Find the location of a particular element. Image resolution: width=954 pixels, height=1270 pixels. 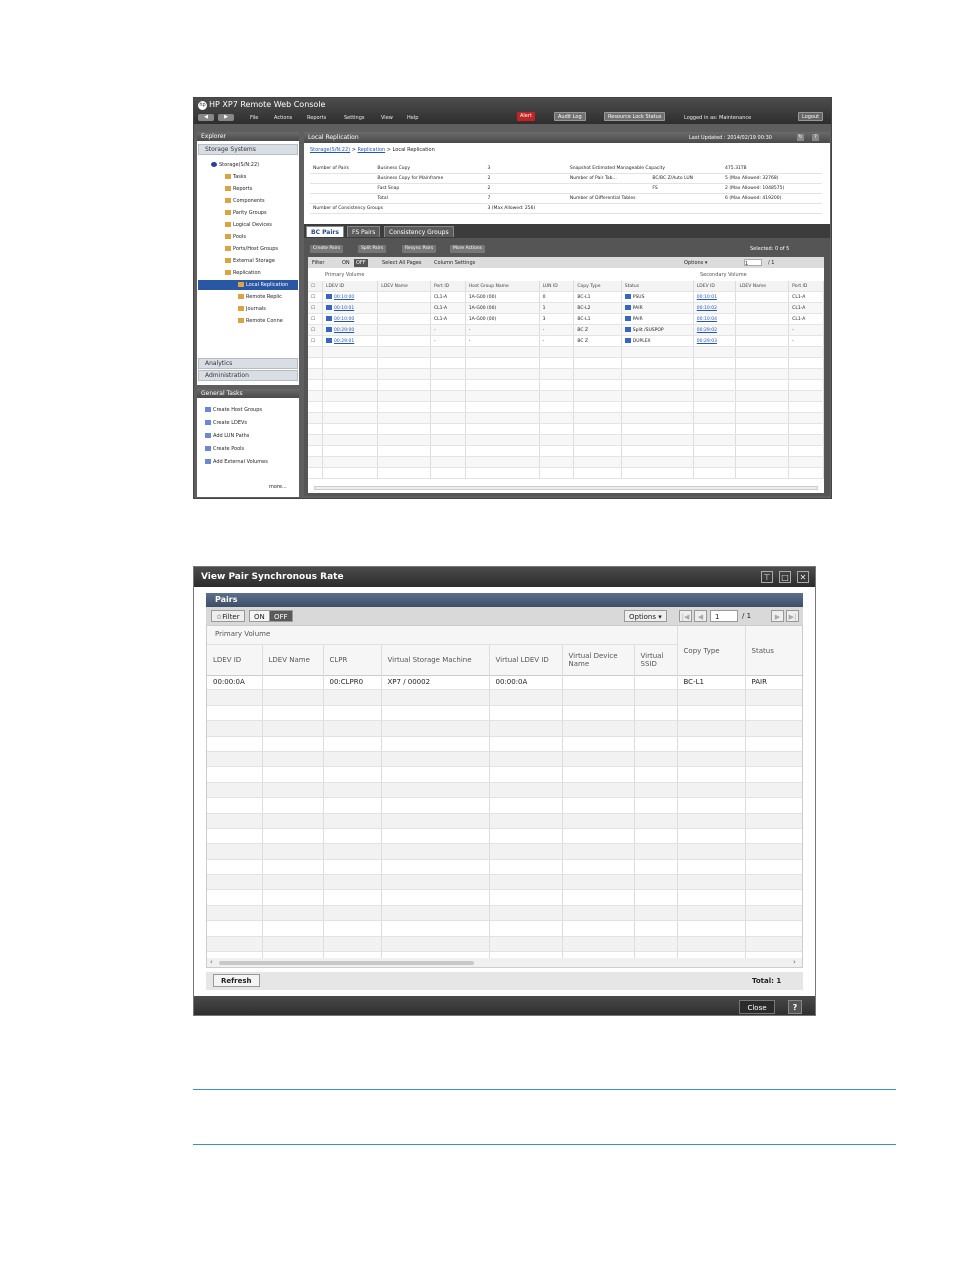

tree-remote-replication: Remote Replic is located at coordinates (260, 297).